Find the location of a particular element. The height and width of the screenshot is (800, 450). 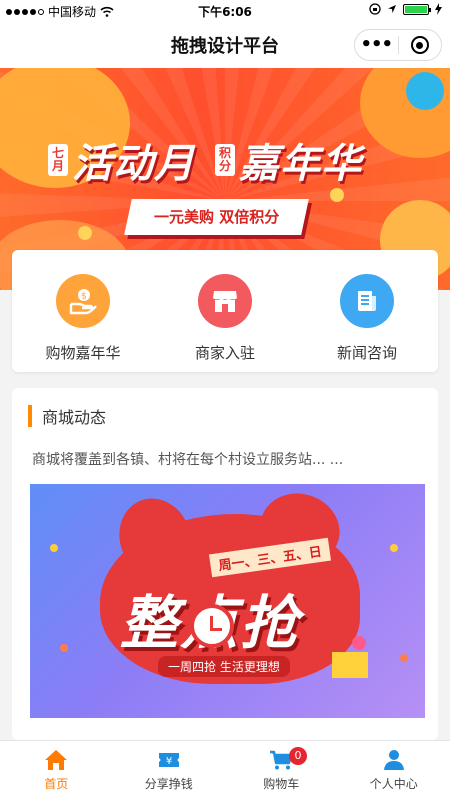

miniprogram-capsule: ••• is located at coordinates (398, 45).